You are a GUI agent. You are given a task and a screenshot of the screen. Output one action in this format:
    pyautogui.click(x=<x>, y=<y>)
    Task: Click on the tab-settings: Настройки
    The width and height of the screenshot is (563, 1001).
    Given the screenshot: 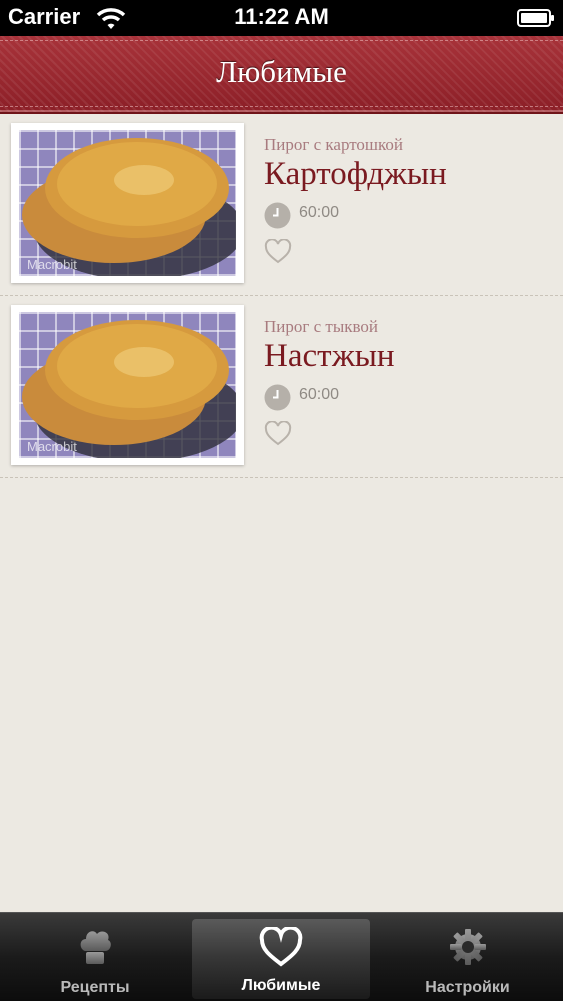 What is the action you would take?
    pyautogui.click(x=467, y=957)
    